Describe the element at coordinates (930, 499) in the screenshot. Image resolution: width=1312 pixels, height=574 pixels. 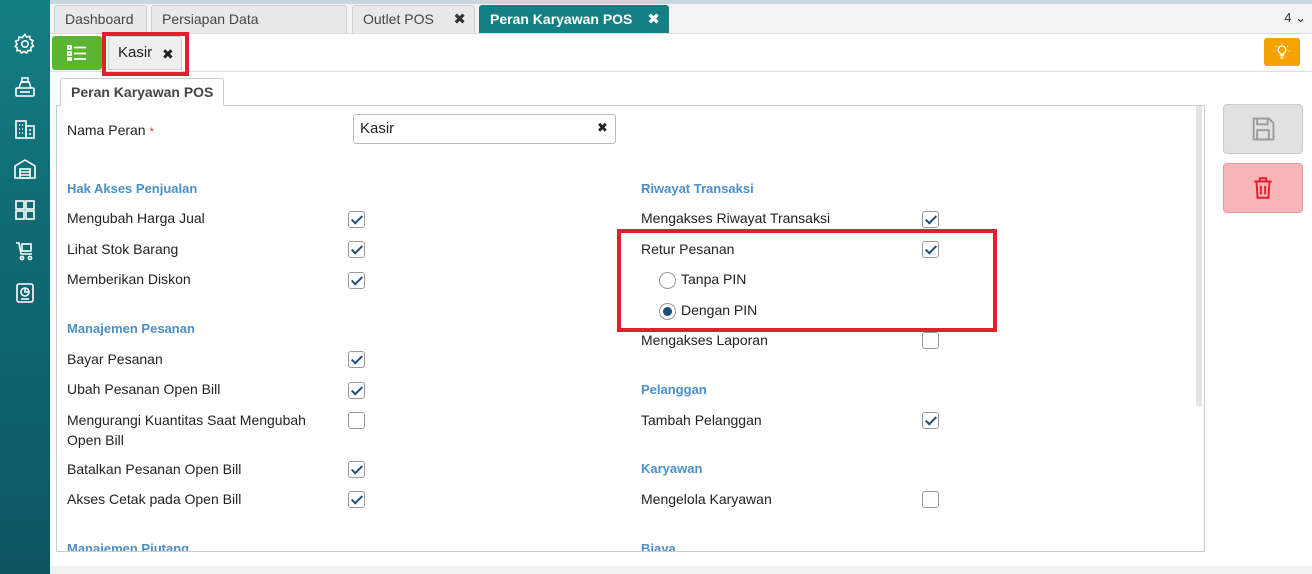
I see `perm-checkbox-mengelola-karyawan` at that location.